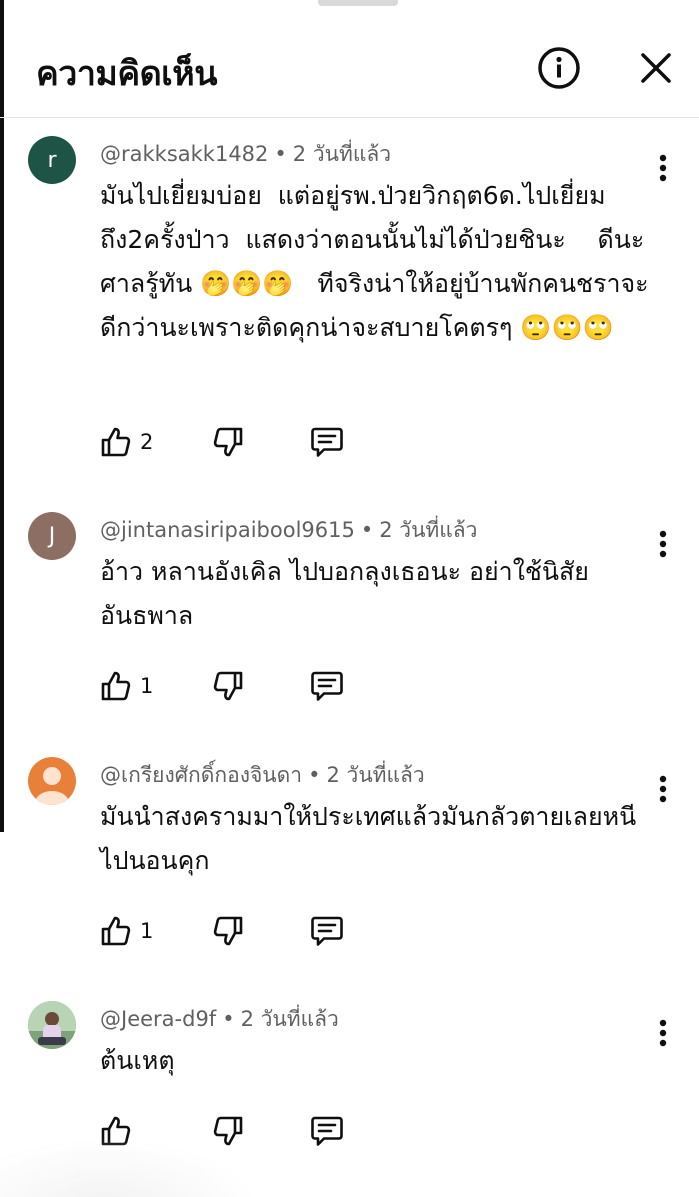 The height and width of the screenshot is (1197, 699). I want to click on close-button, so click(656, 68).